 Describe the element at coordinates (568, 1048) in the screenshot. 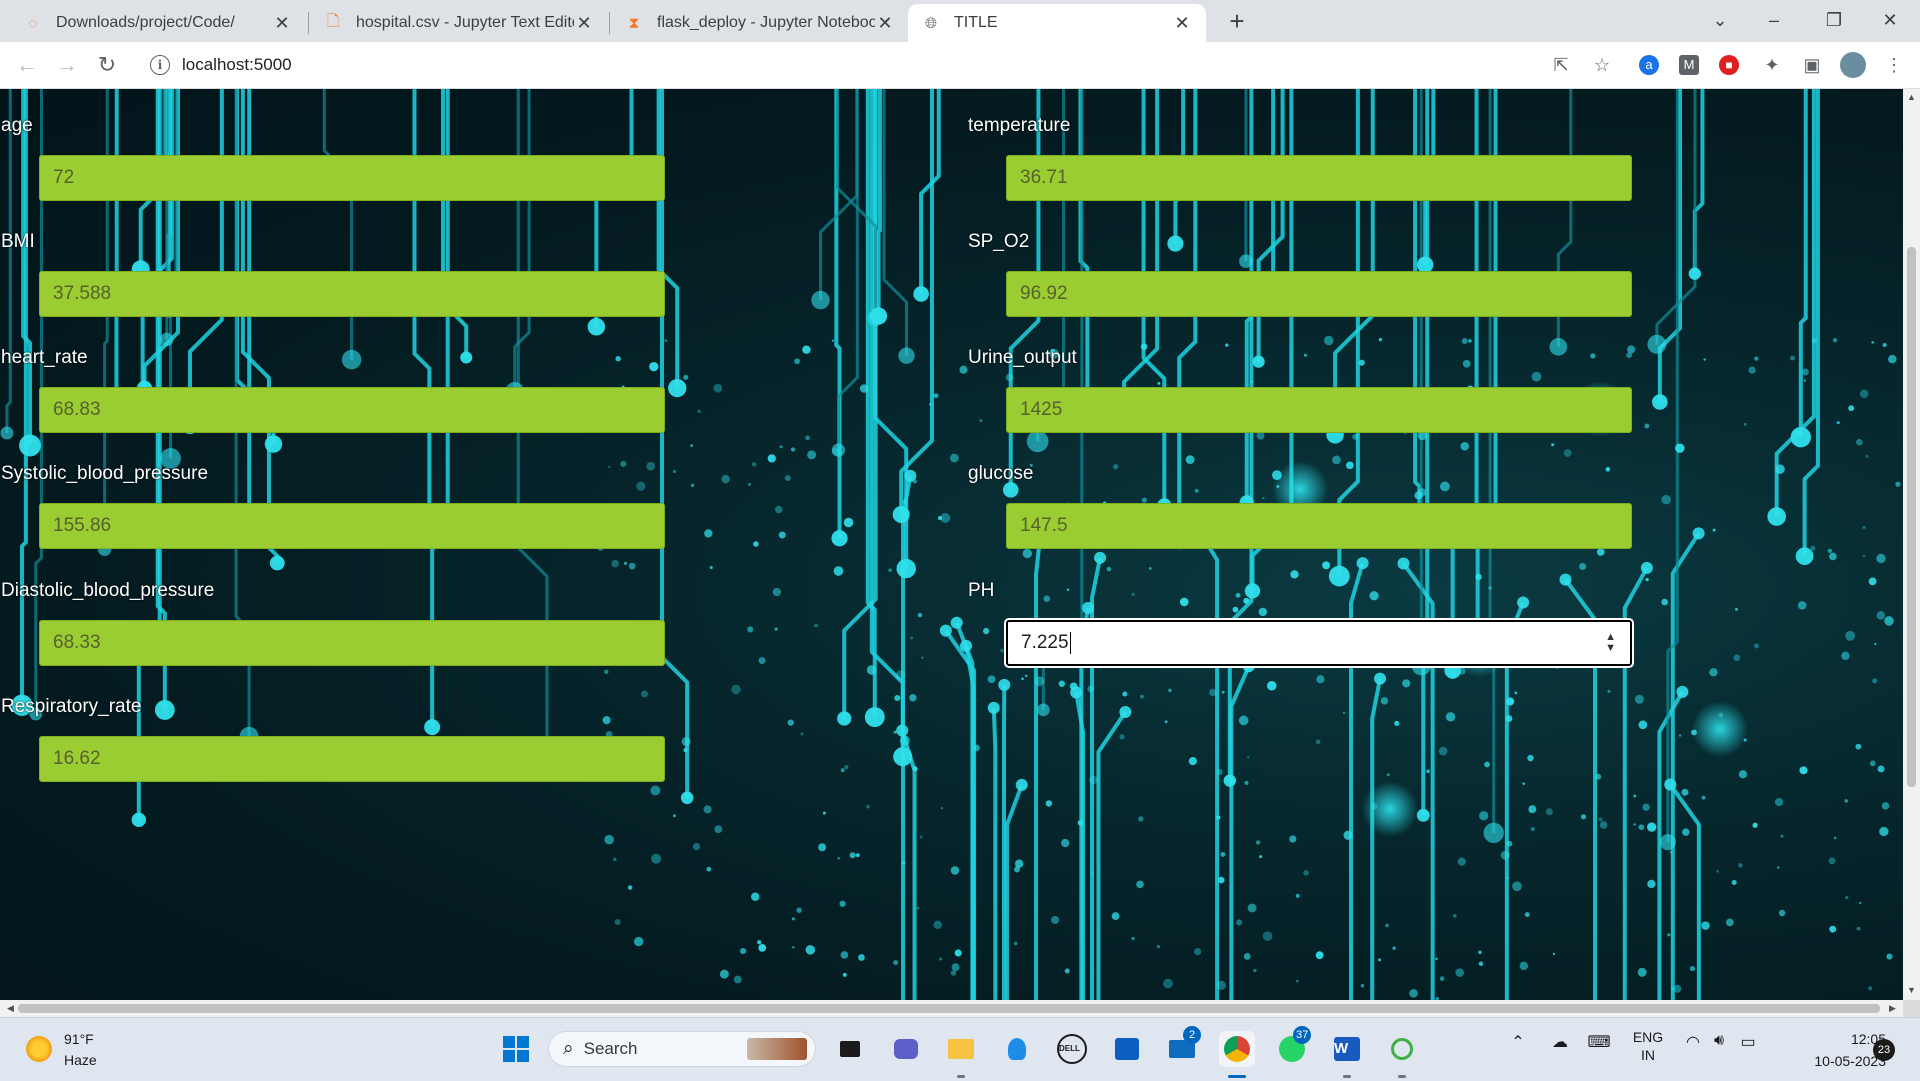

I see `search-icon: ⌕` at that location.